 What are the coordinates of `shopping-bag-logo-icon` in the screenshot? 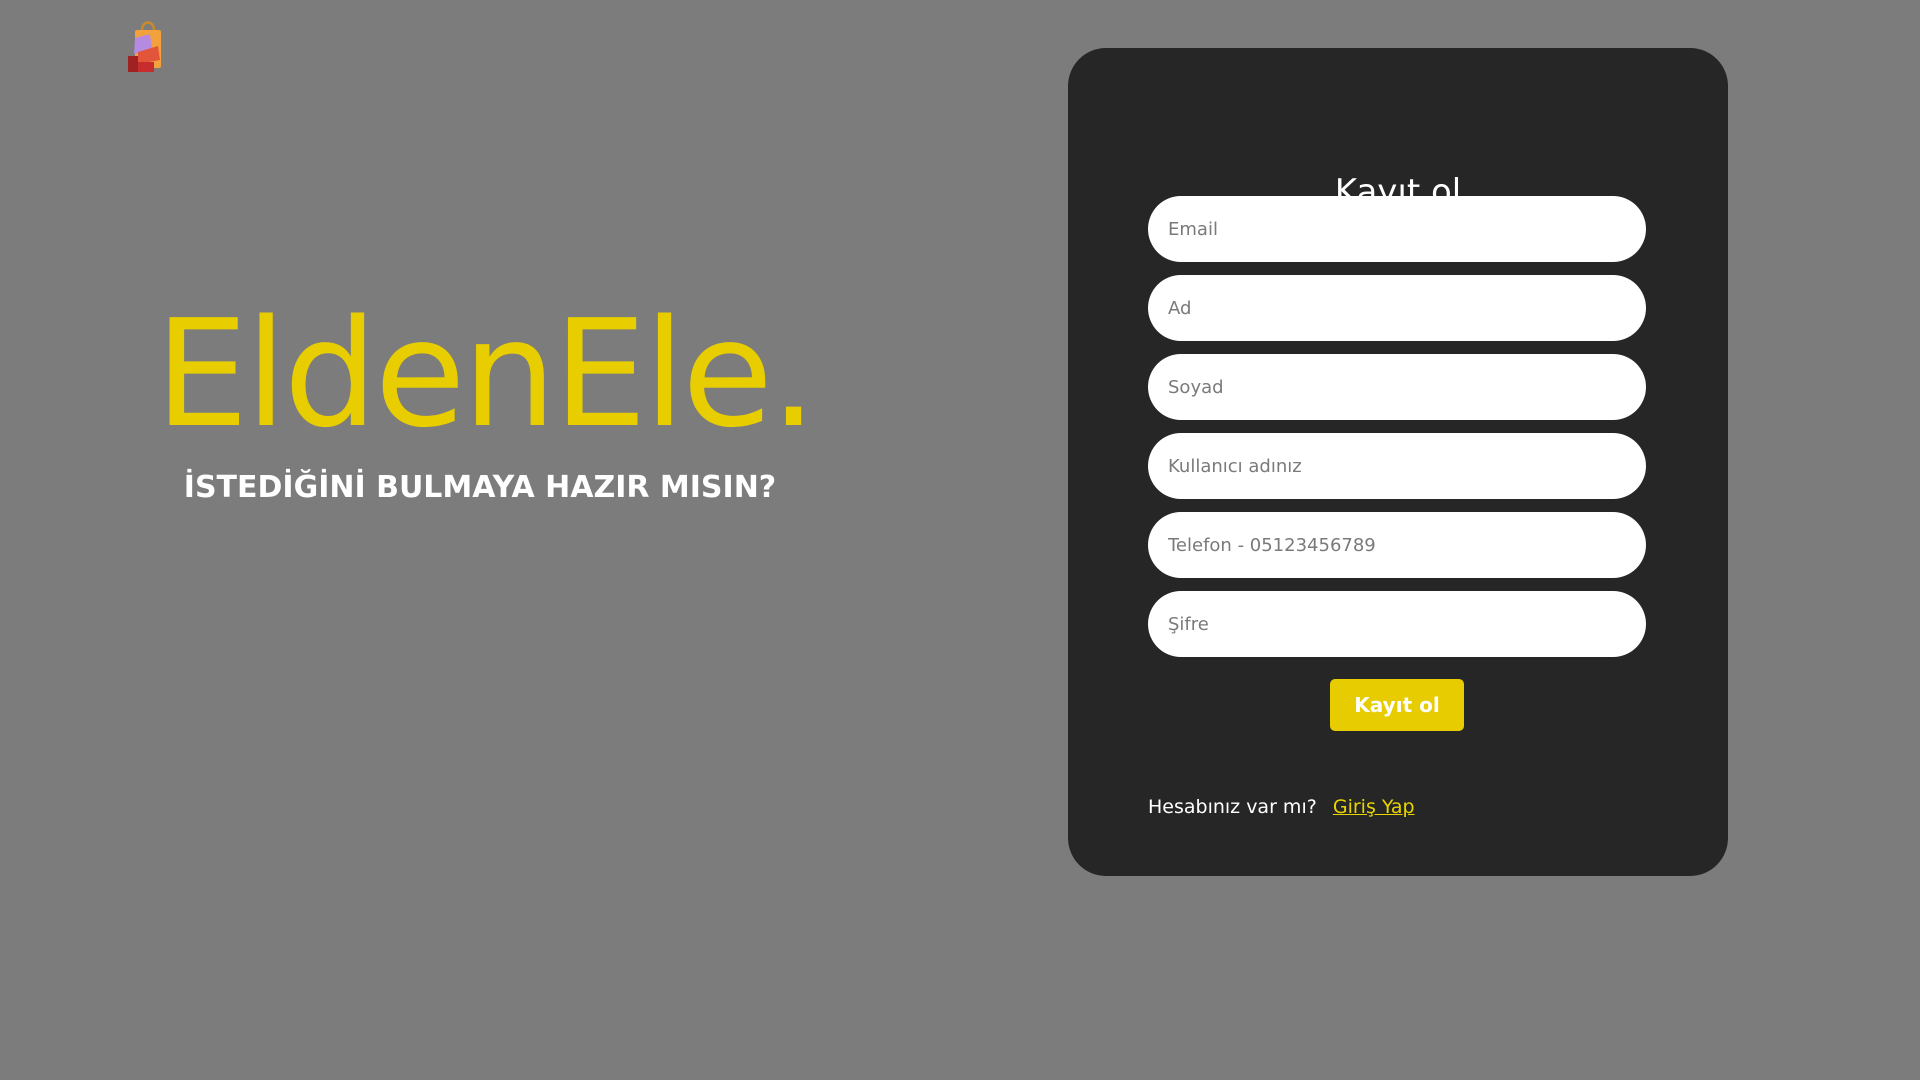 It's located at (144, 46).